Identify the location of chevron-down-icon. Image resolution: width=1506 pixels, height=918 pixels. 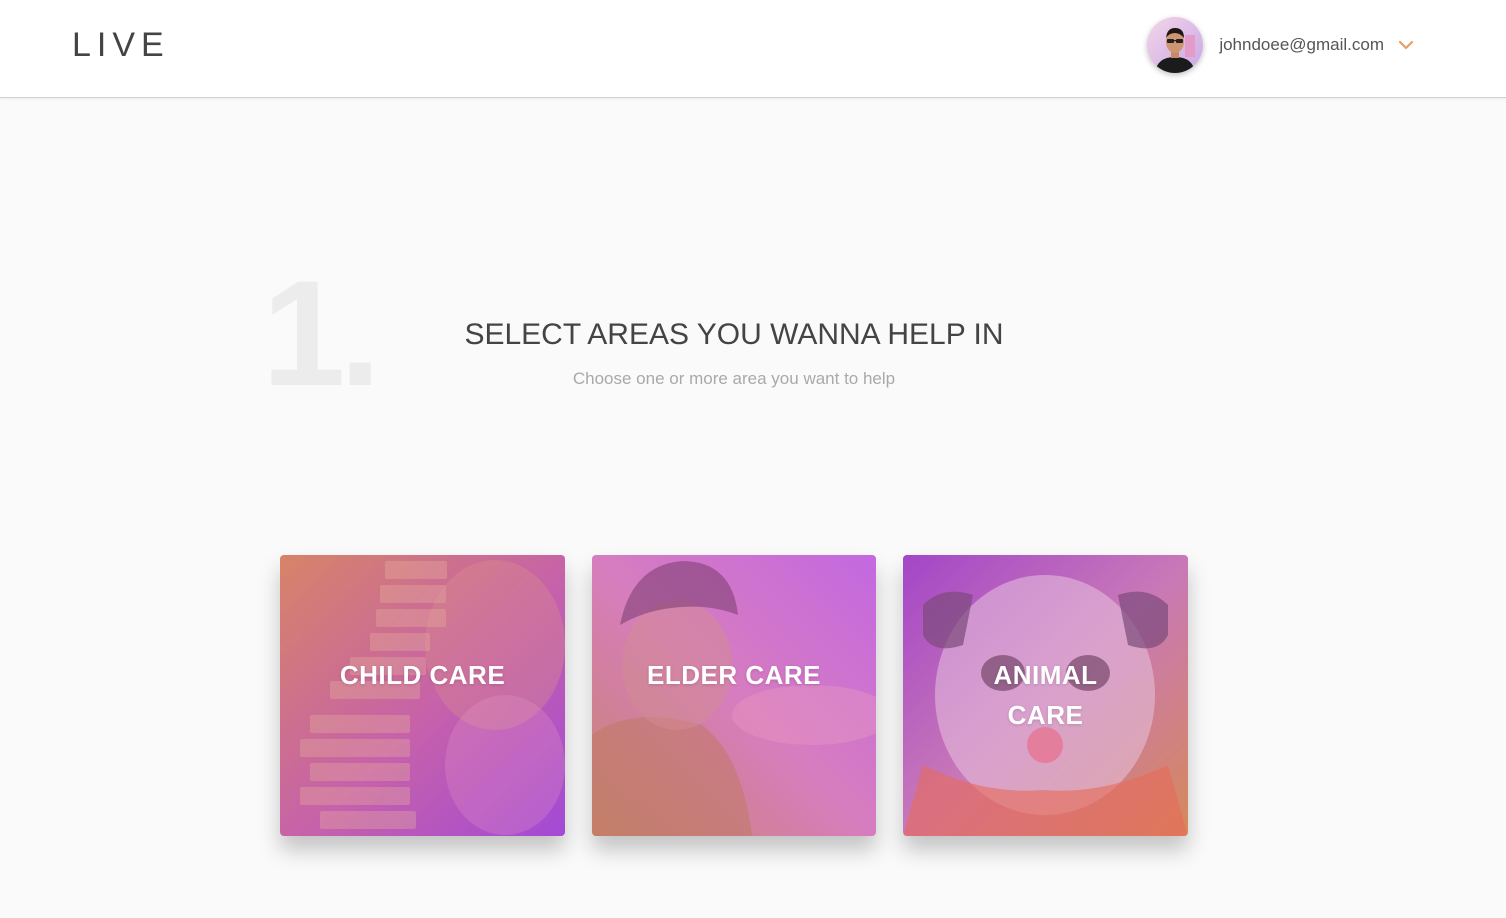
(1406, 45).